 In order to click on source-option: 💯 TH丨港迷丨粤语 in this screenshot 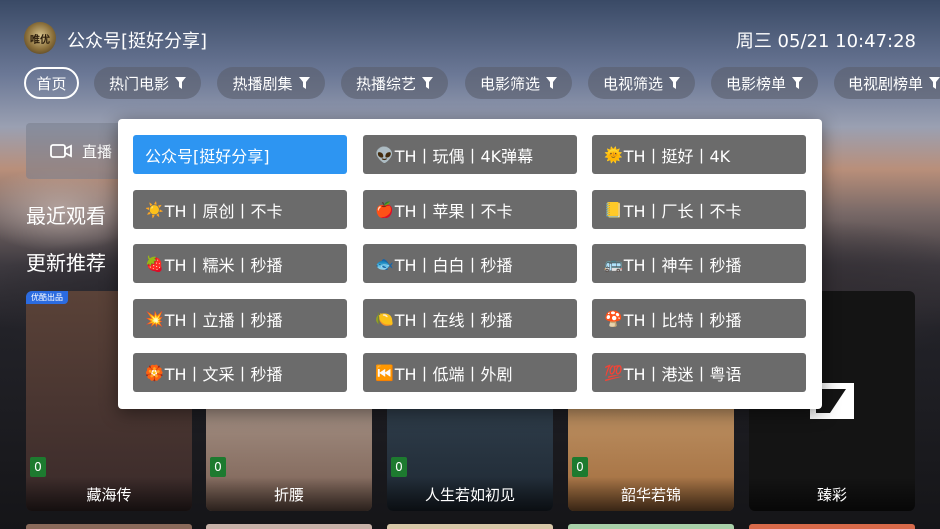, I will do `click(699, 372)`.